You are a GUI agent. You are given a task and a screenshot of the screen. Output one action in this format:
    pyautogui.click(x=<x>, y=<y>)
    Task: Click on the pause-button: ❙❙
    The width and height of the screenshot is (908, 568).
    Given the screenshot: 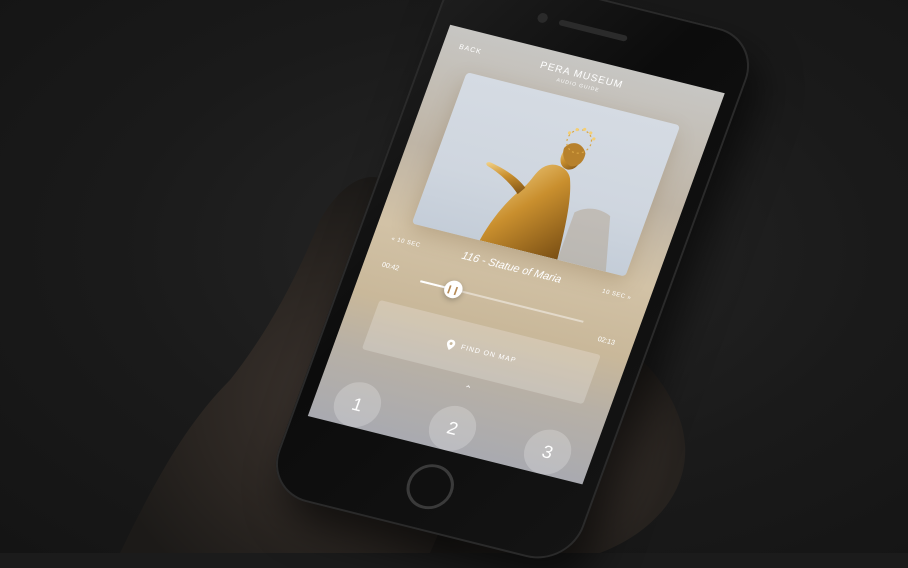 What is the action you would take?
    pyautogui.click(x=453, y=289)
    